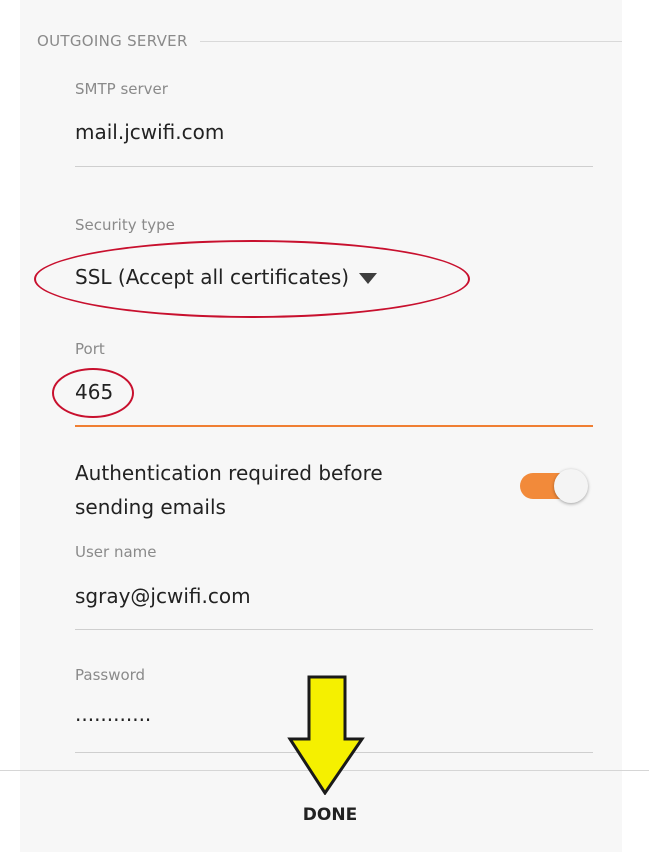  Describe the element at coordinates (571, 486) in the screenshot. I see `toggle-thumb` at that location.